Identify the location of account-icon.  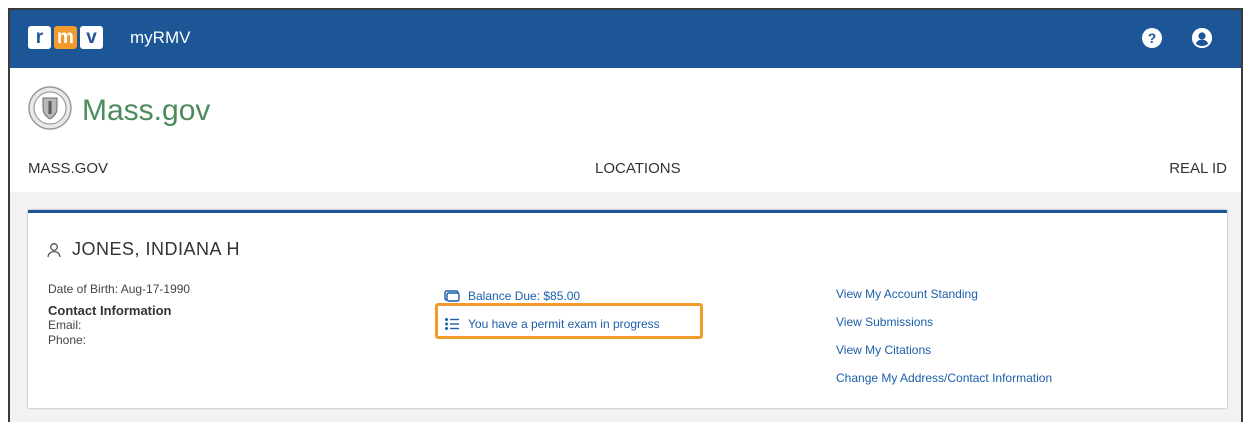
(1202, 38).